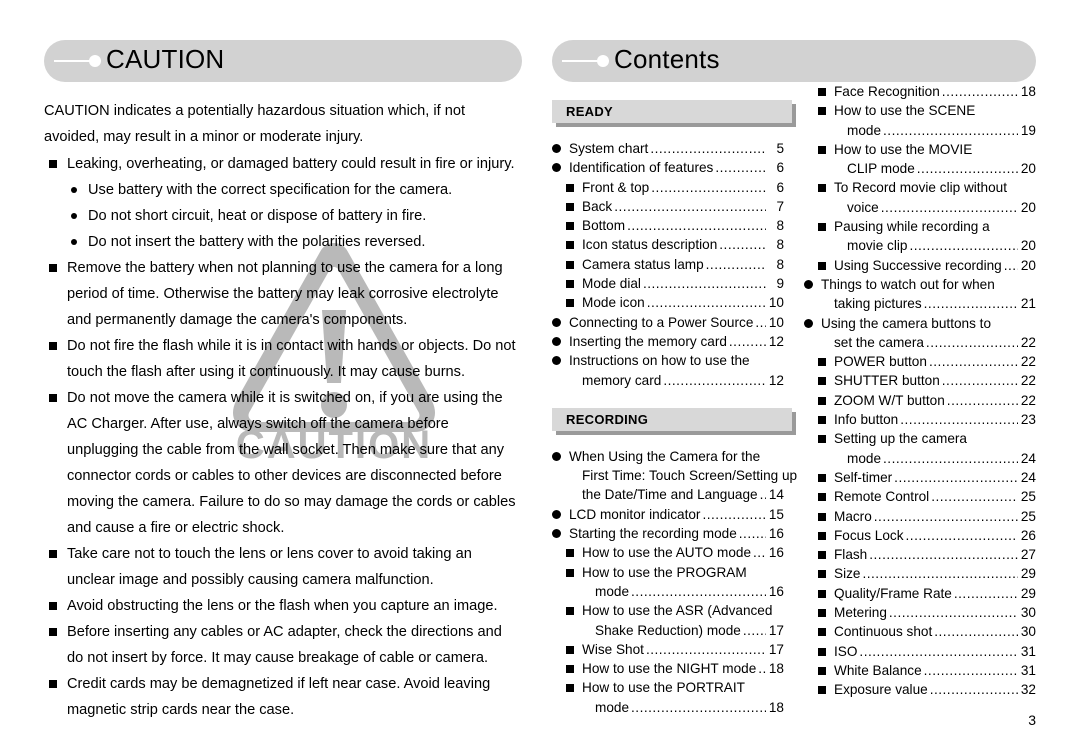 The height and width of the screenshot is (746, 1080). I want to click on toc-entry: First Time: Touch Screen/Setting up, so click(674, 475).